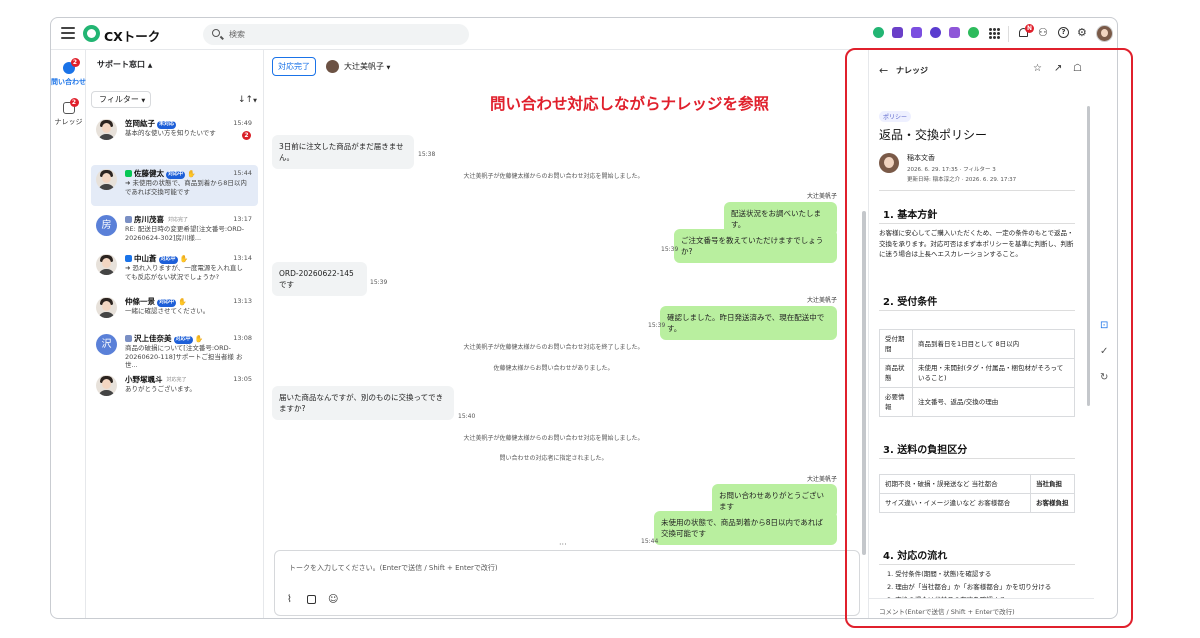 The height and width of the screenshot is (638, 1200). I want to click on row-time: 13:08, so click(242, 338).